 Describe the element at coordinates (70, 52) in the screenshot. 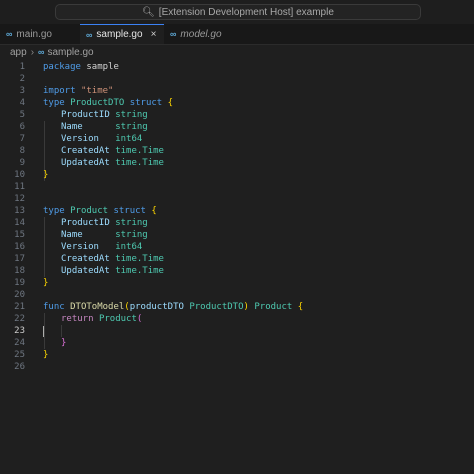

I see `breadcrumb-file: sample.go` at that location.